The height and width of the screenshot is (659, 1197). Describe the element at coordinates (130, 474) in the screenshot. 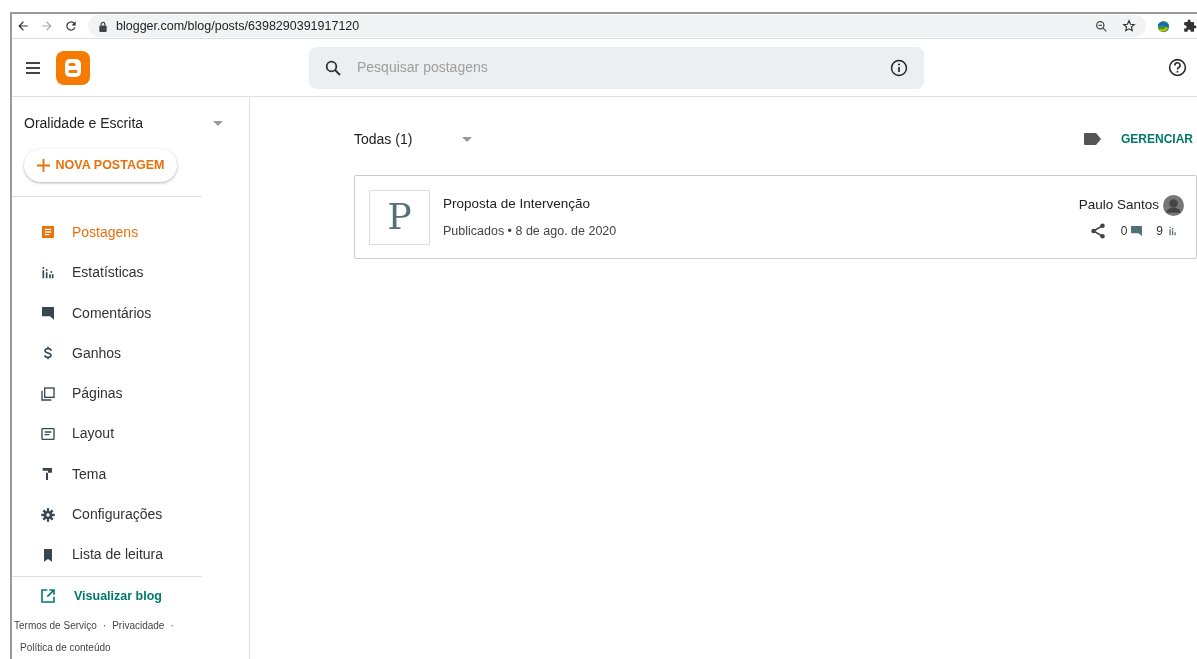

I see `nav-item: Tema` at that location.